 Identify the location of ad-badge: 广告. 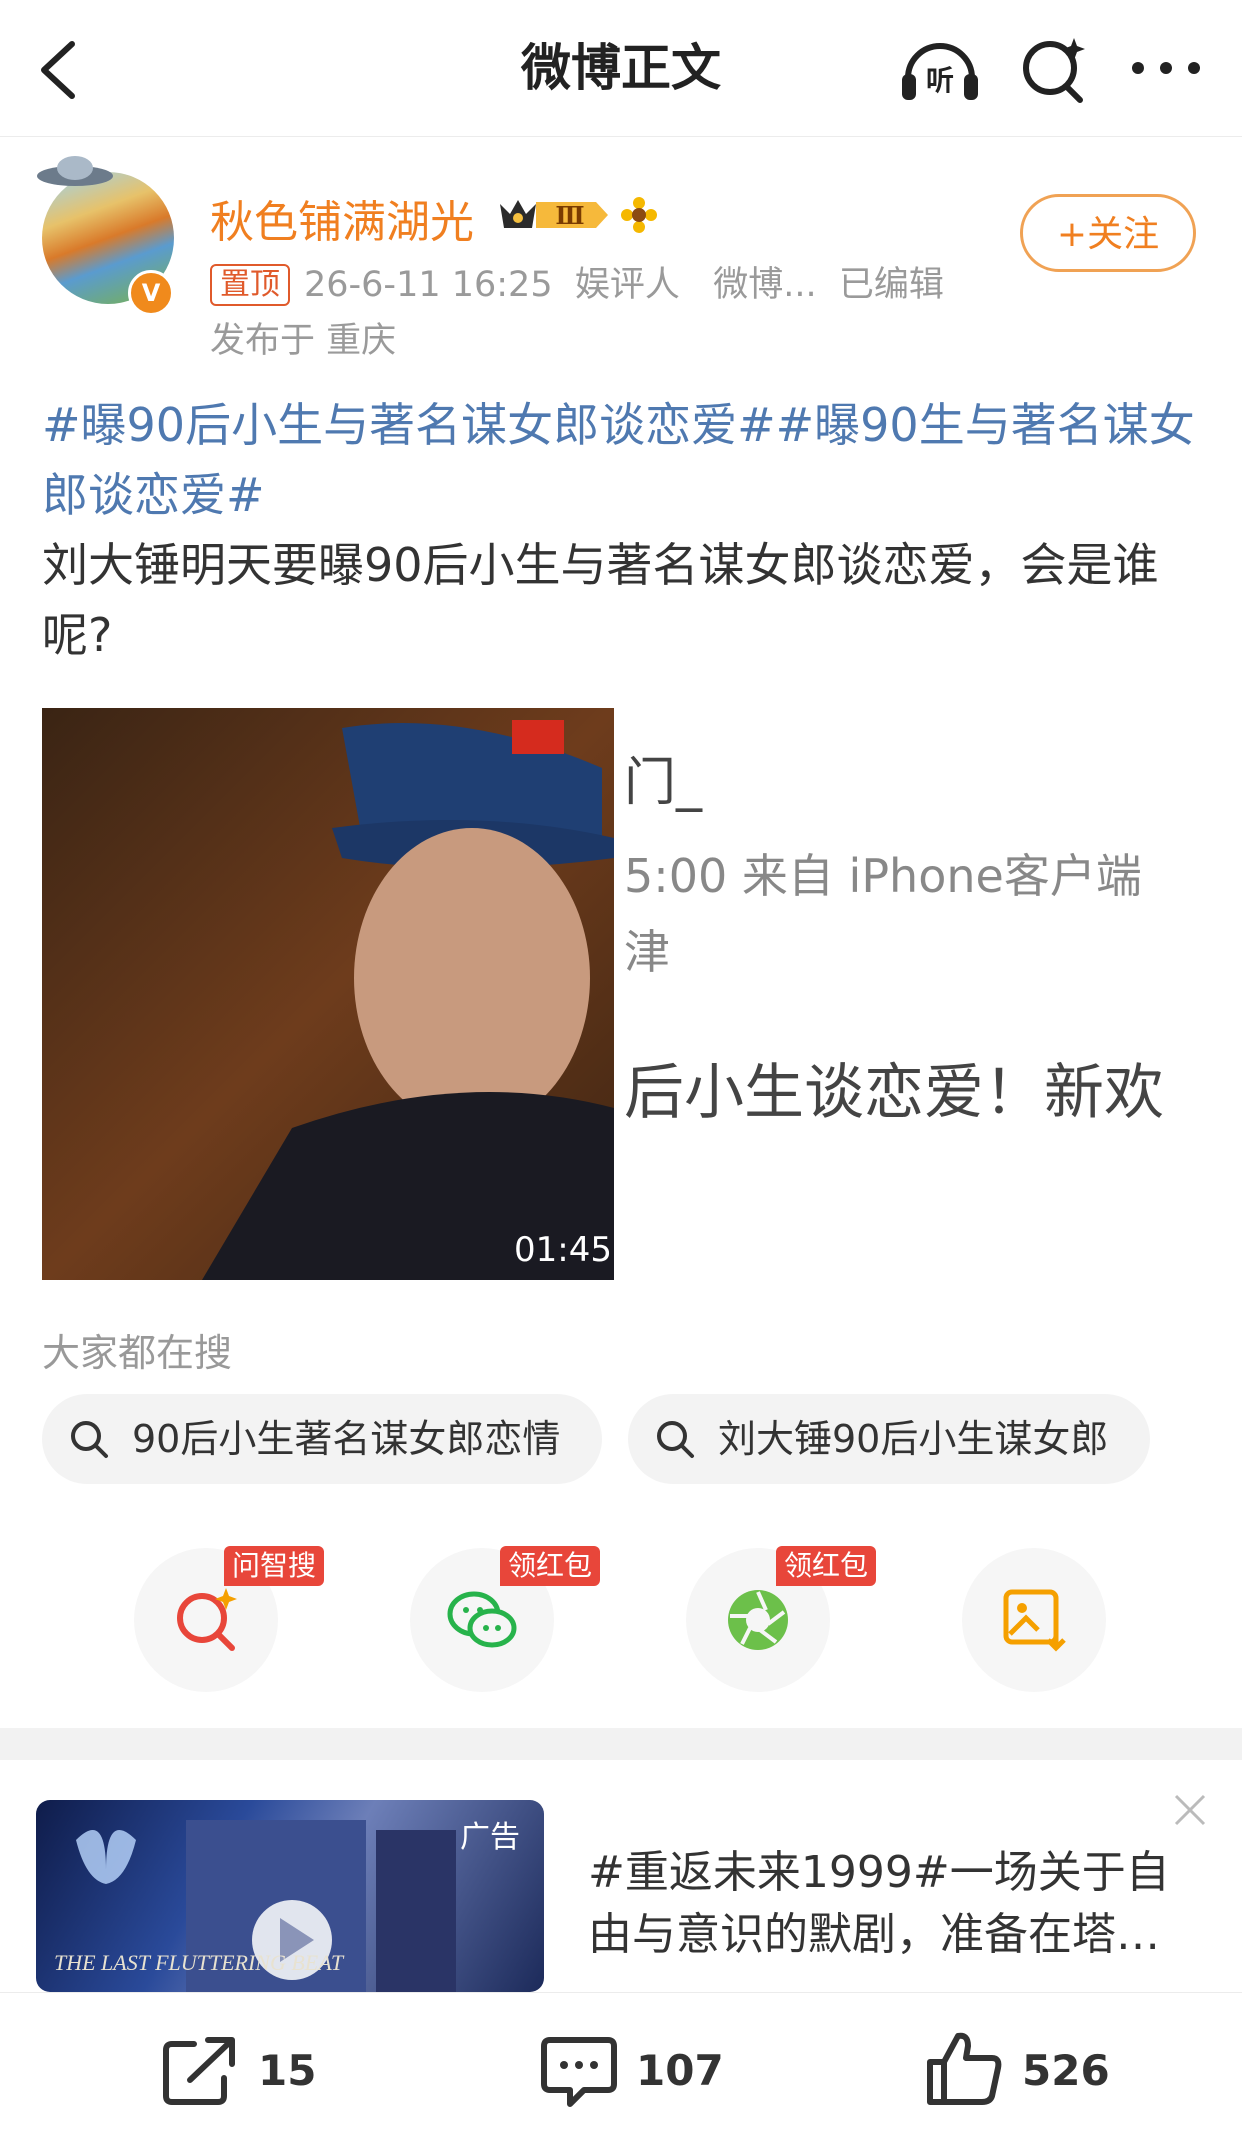
(490, 1837).